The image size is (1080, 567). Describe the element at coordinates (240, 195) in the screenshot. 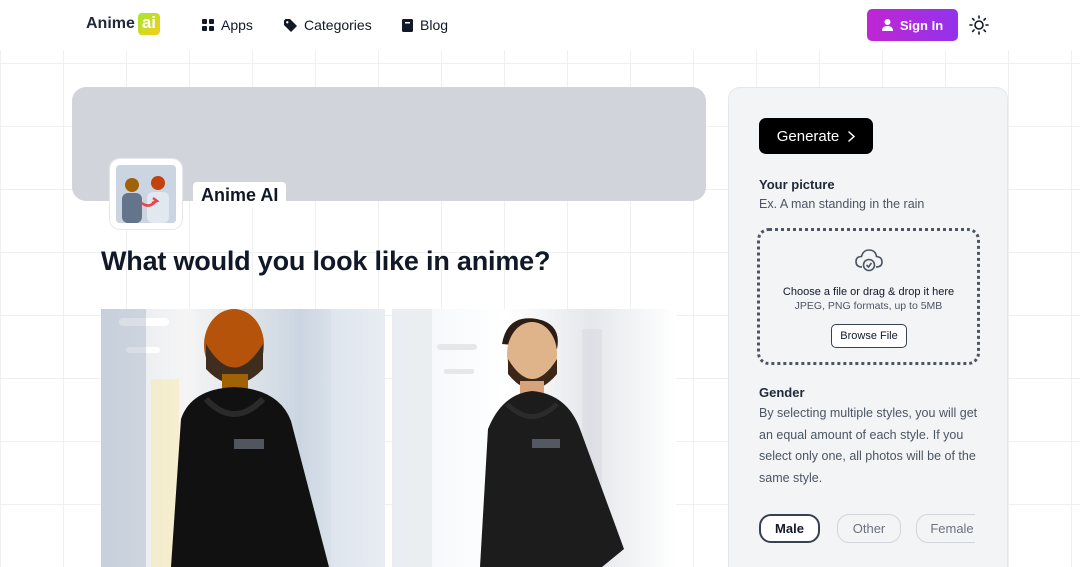

I see `app-name: Anime AI` at that location.